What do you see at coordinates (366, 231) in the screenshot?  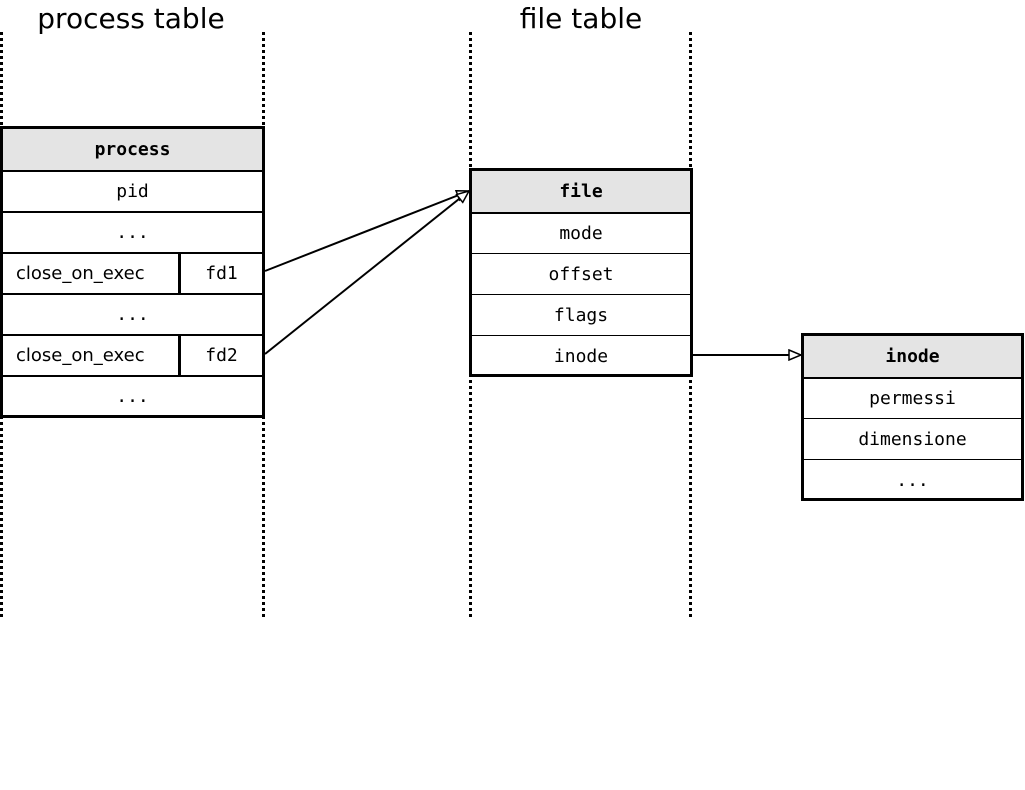 I see `fd1-to-file-arrow` at bounding box center [366, 231].